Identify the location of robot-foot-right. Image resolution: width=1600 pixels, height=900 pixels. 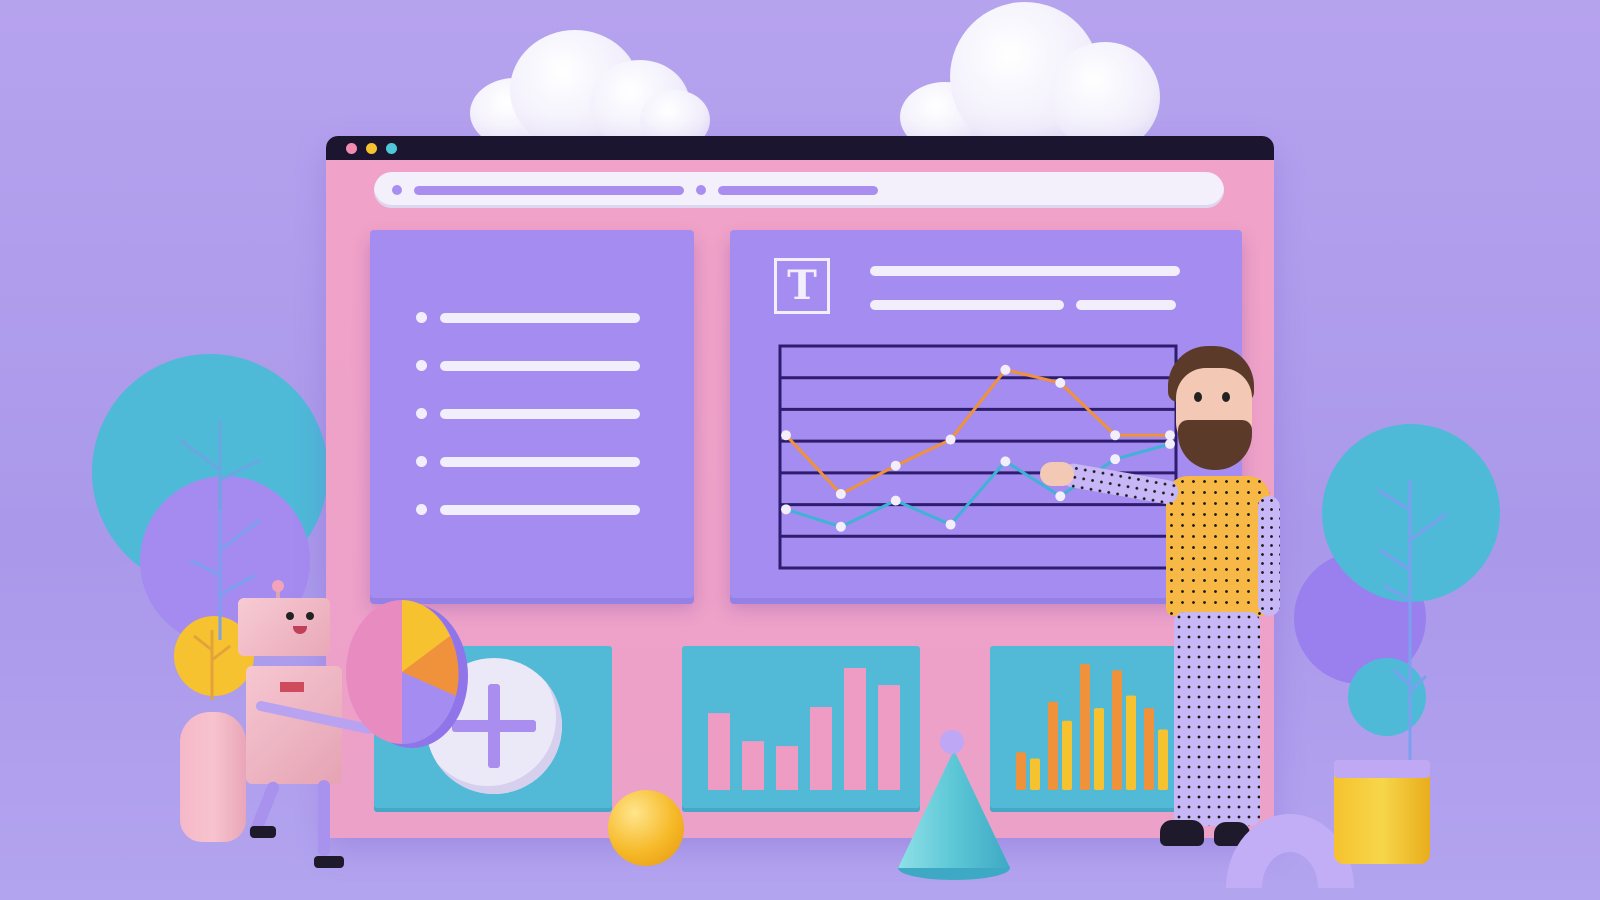
(329, 862).